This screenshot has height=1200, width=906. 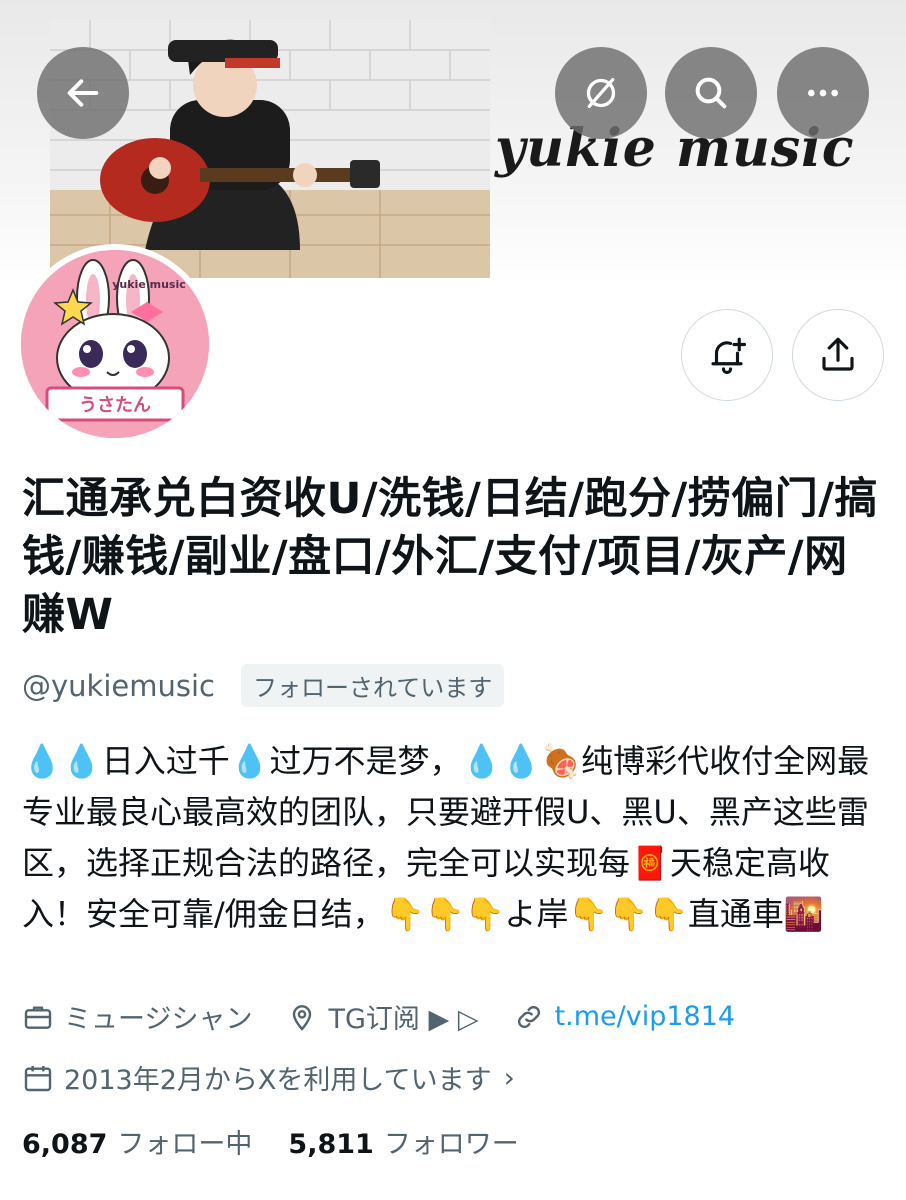 What do you see at coordinates (302, 1017) in the screenshot?
I see `location-pin-icon` at bounding box center [302, 1017].